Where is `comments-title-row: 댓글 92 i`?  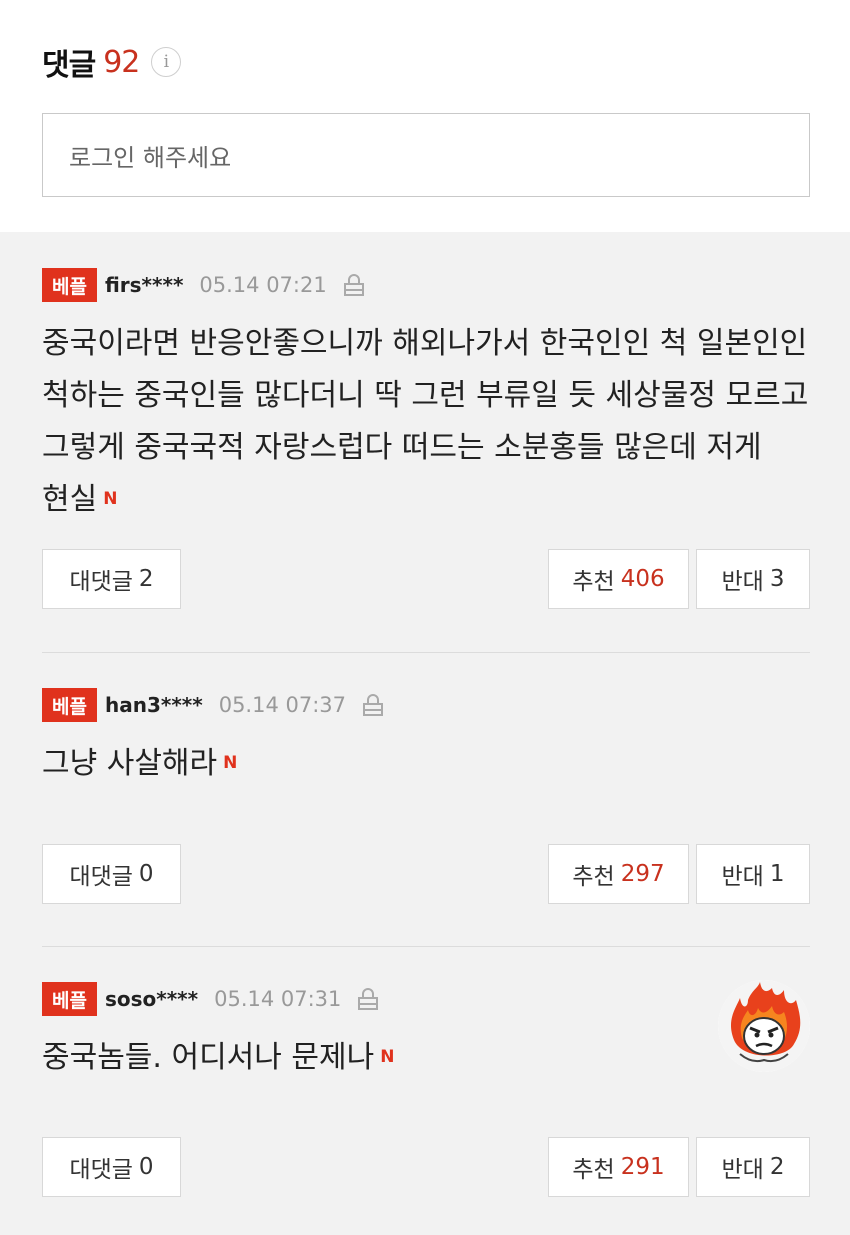
comments-title-row: 댓글 92 i is located at coordinates (112, 62).